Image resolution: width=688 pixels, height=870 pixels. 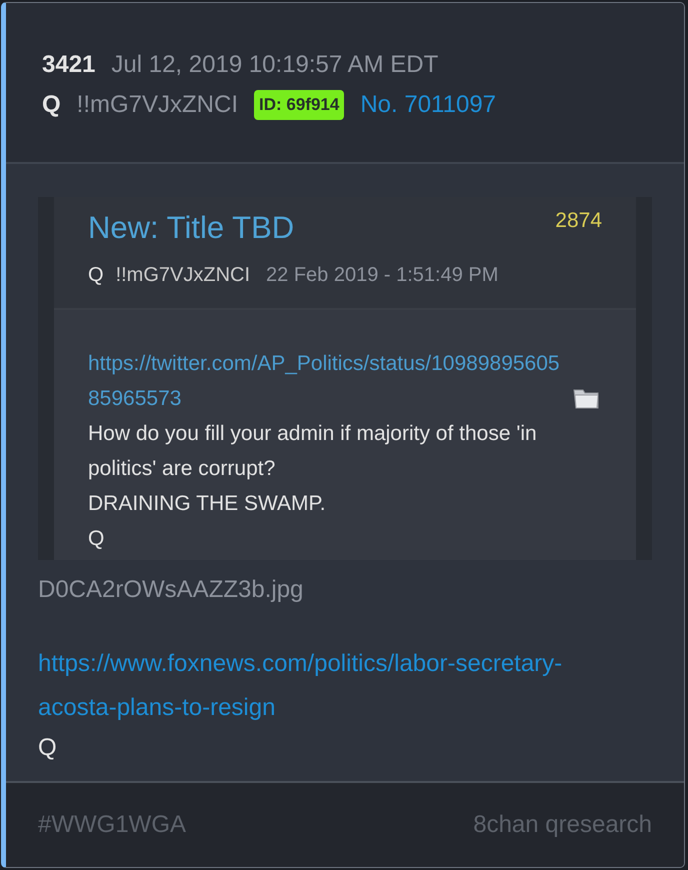 What do you see at coordinates (578, 221) in the screenshot?
I see `quoted-post-count: 2874` at bounding box center [578, 221].